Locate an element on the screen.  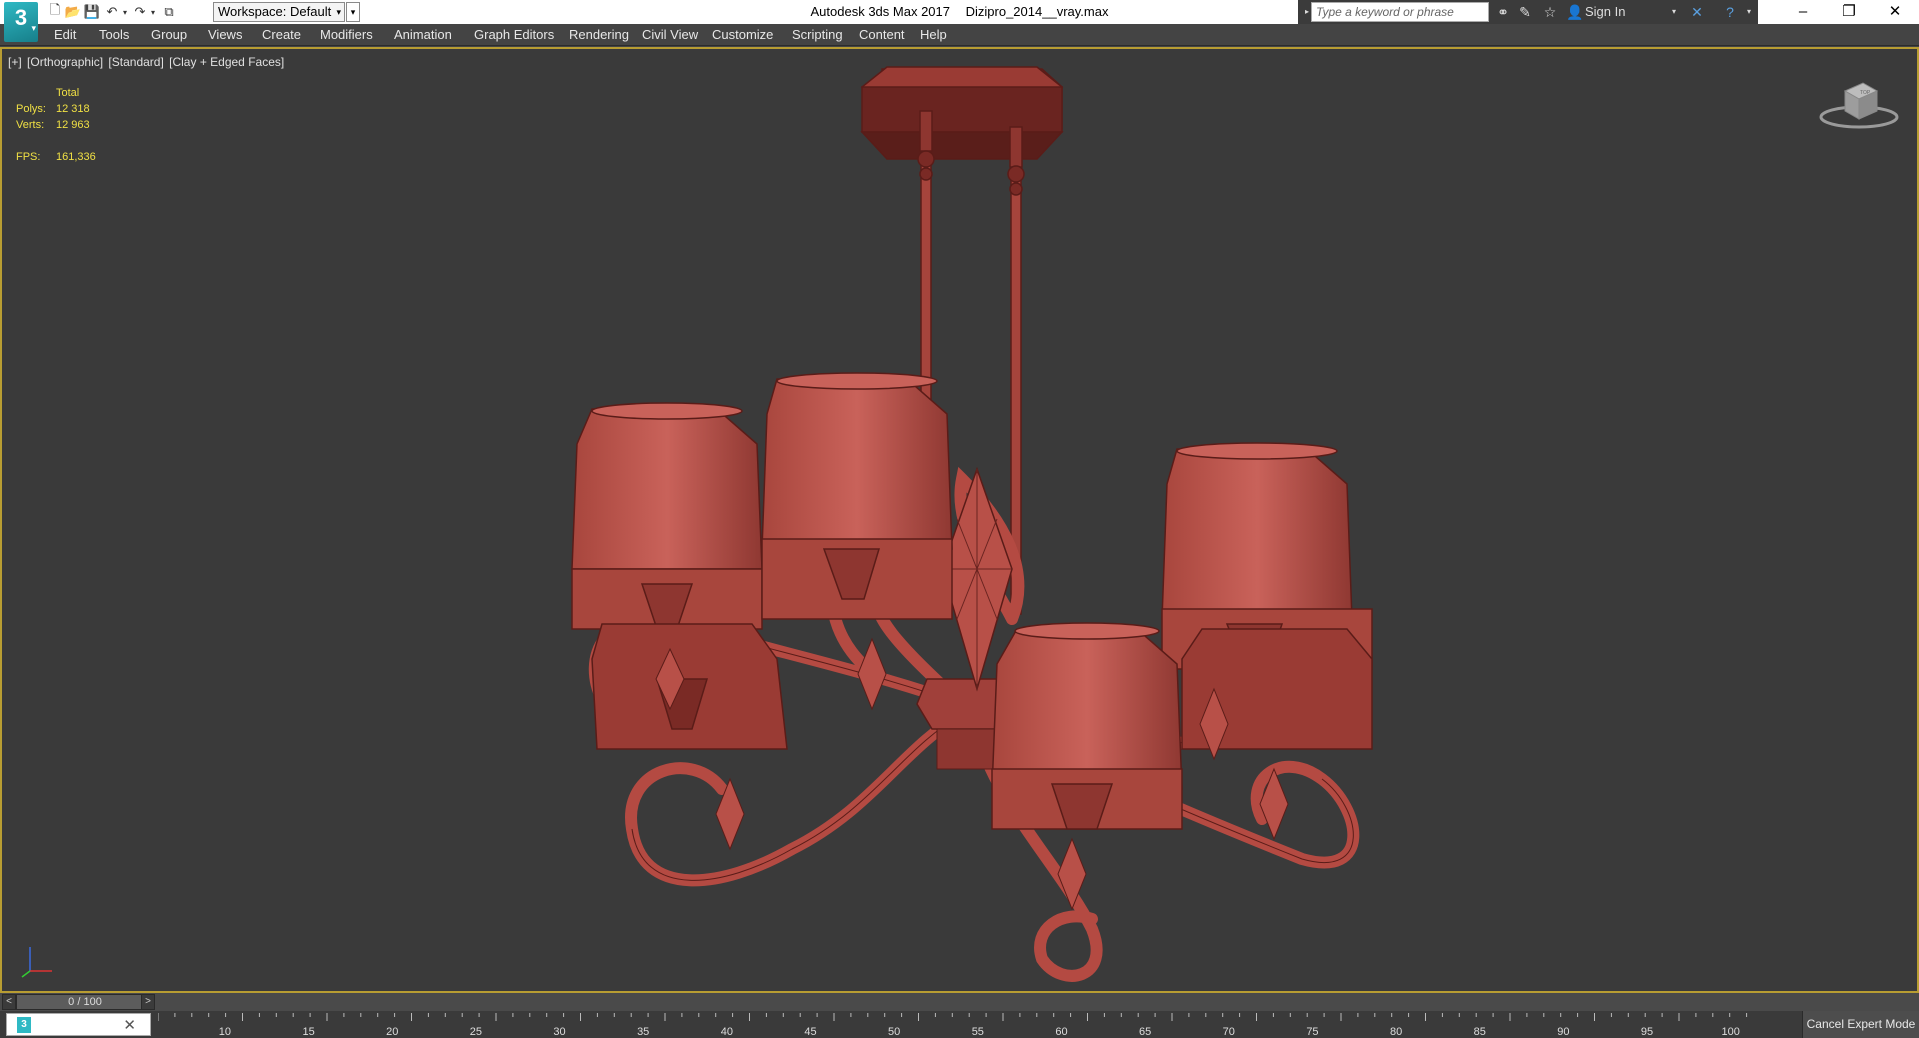
menu-civil-view: Civil View is located at coordinates (670, 35).